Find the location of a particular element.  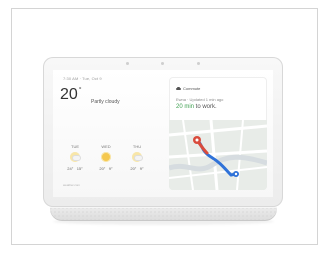

temperature-value: 20 is located at coordinates (69, 94).